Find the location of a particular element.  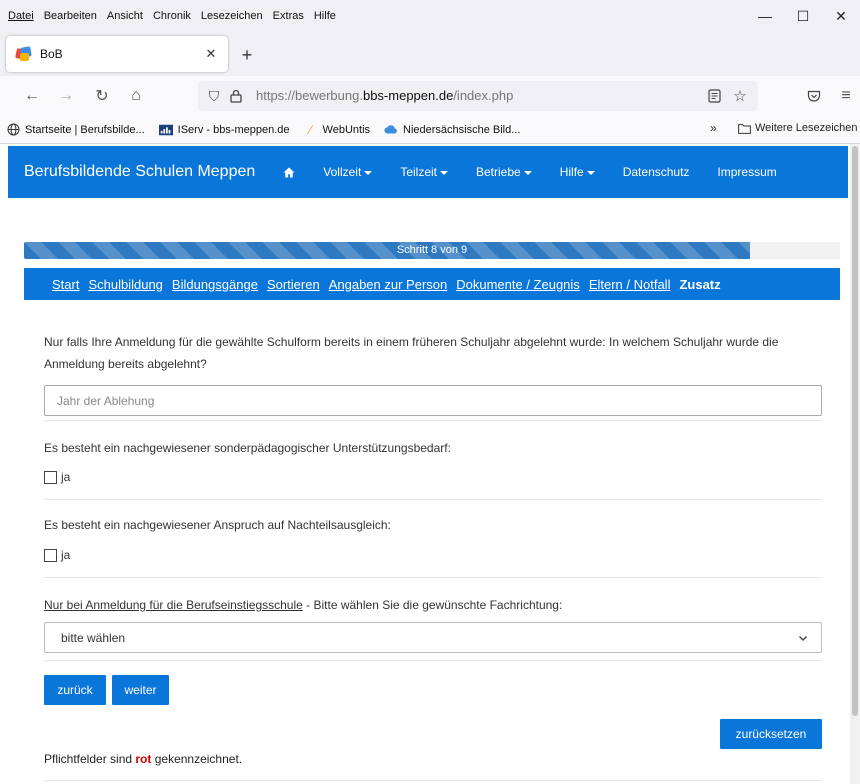

cloud-icon is located at coordinates (391, 130).